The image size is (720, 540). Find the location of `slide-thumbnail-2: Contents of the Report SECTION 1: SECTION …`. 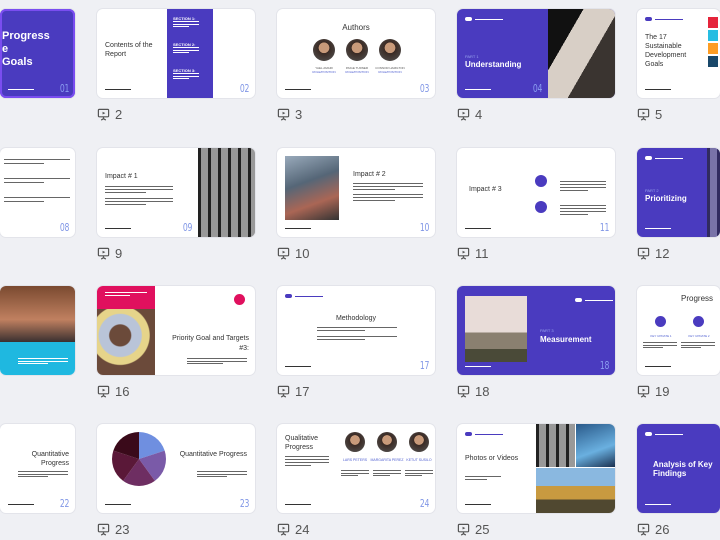

slide-thumbnail-2: Contents of the Report SECTION 1: SECTION … is located at coordinates (176, 53).